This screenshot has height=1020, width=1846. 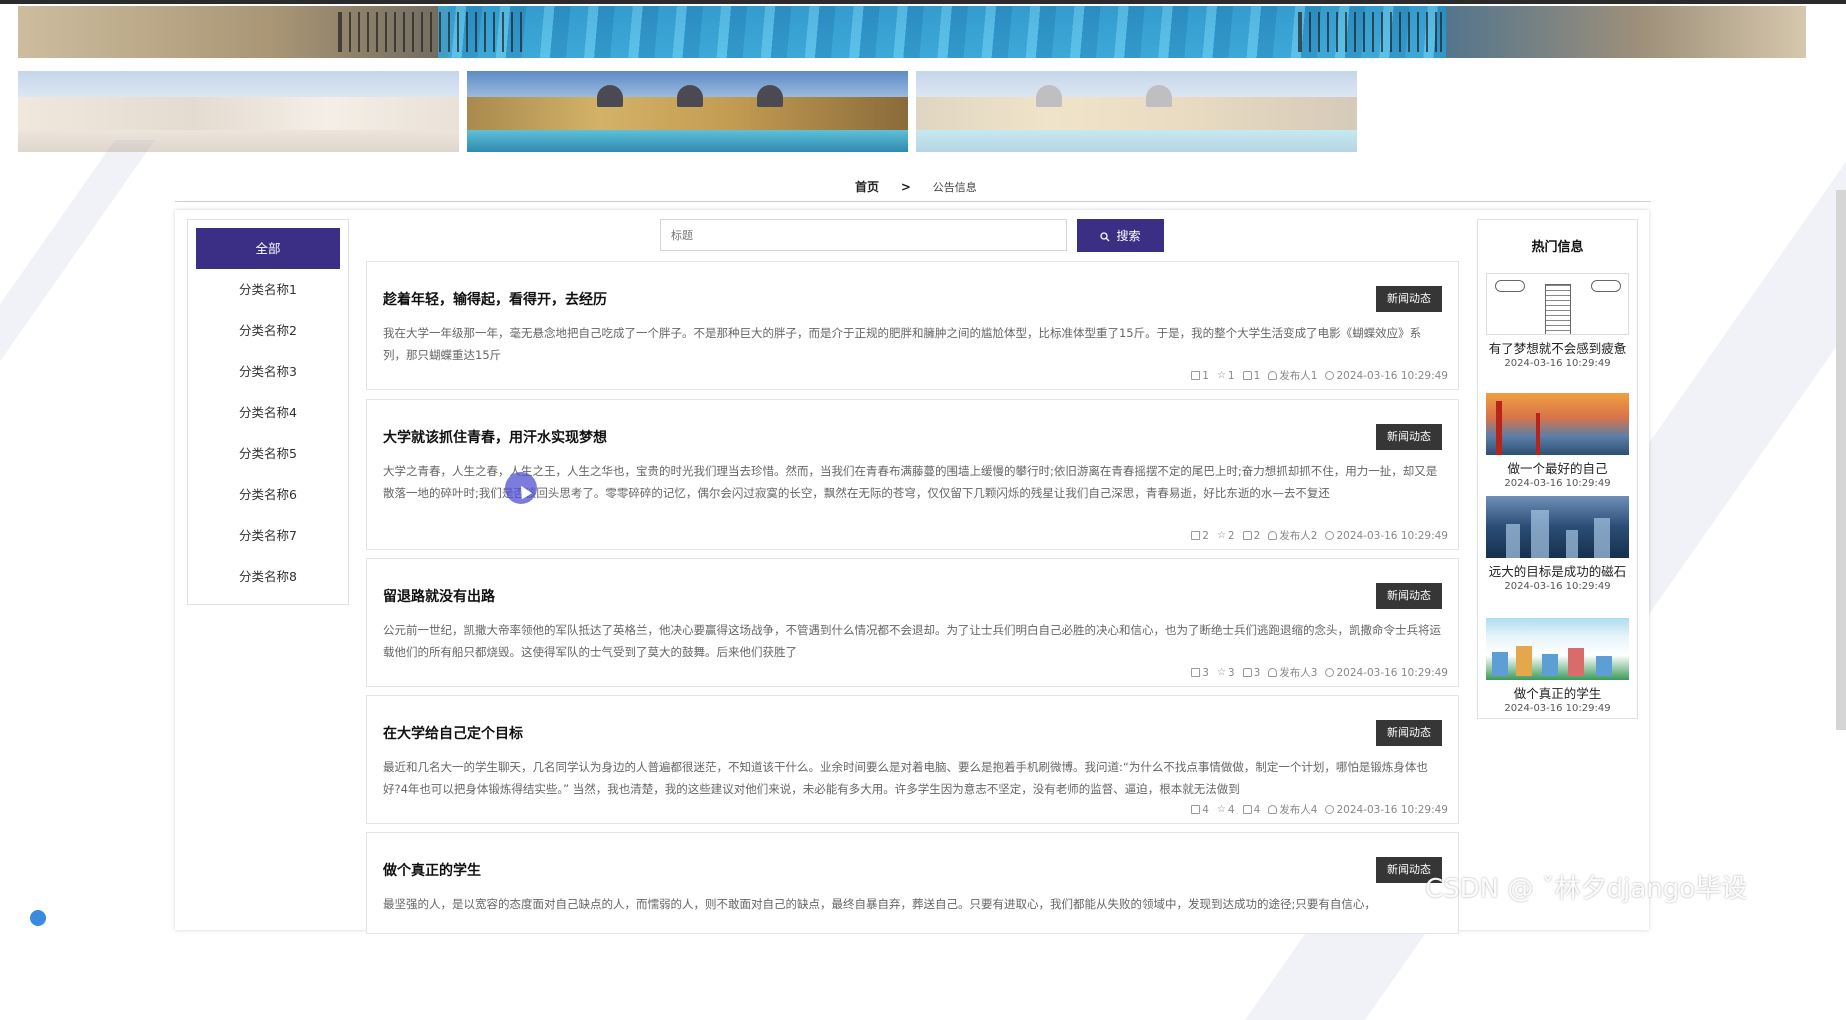 What do you see at coordinates (1557, 247) in the screenshot?
I see `hot-info-title: 热门信息` at bounding box center [1557, 247].